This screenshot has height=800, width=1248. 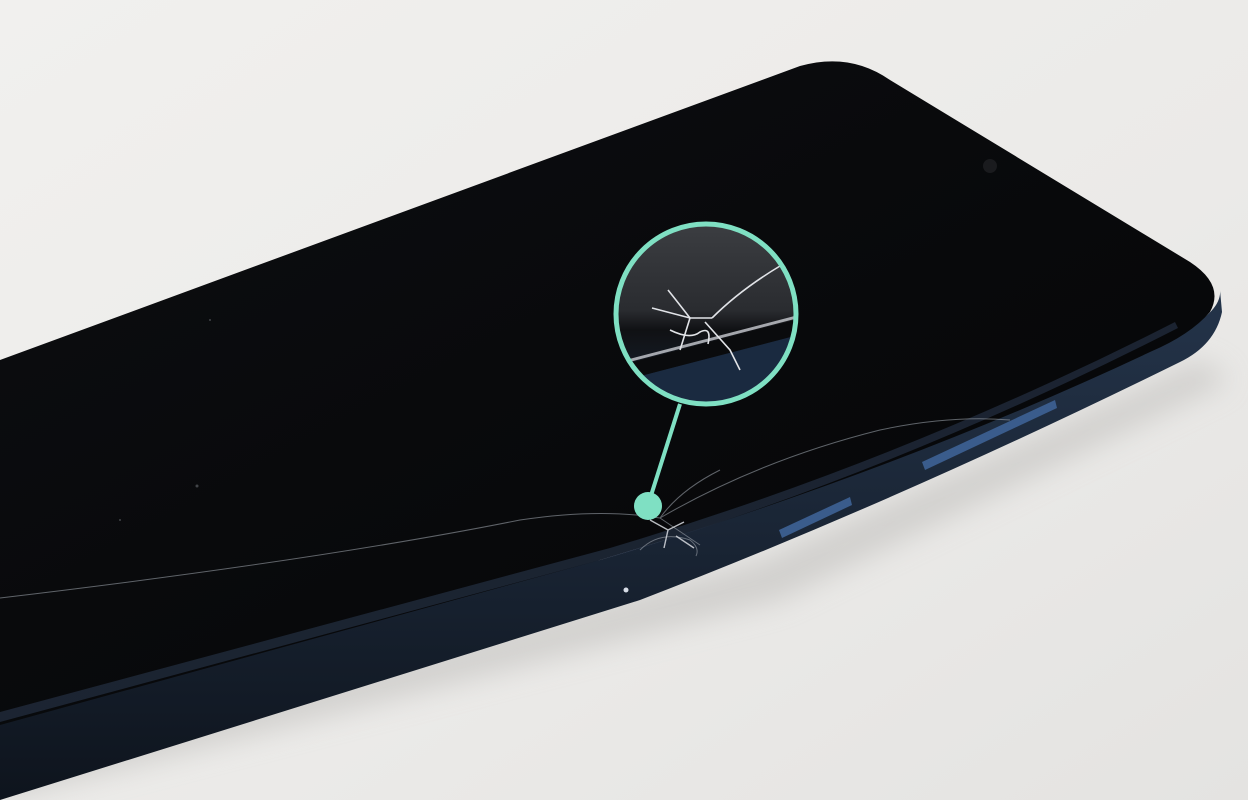 I want to click on pointer-dot-icon, so click(x=648, y=506).